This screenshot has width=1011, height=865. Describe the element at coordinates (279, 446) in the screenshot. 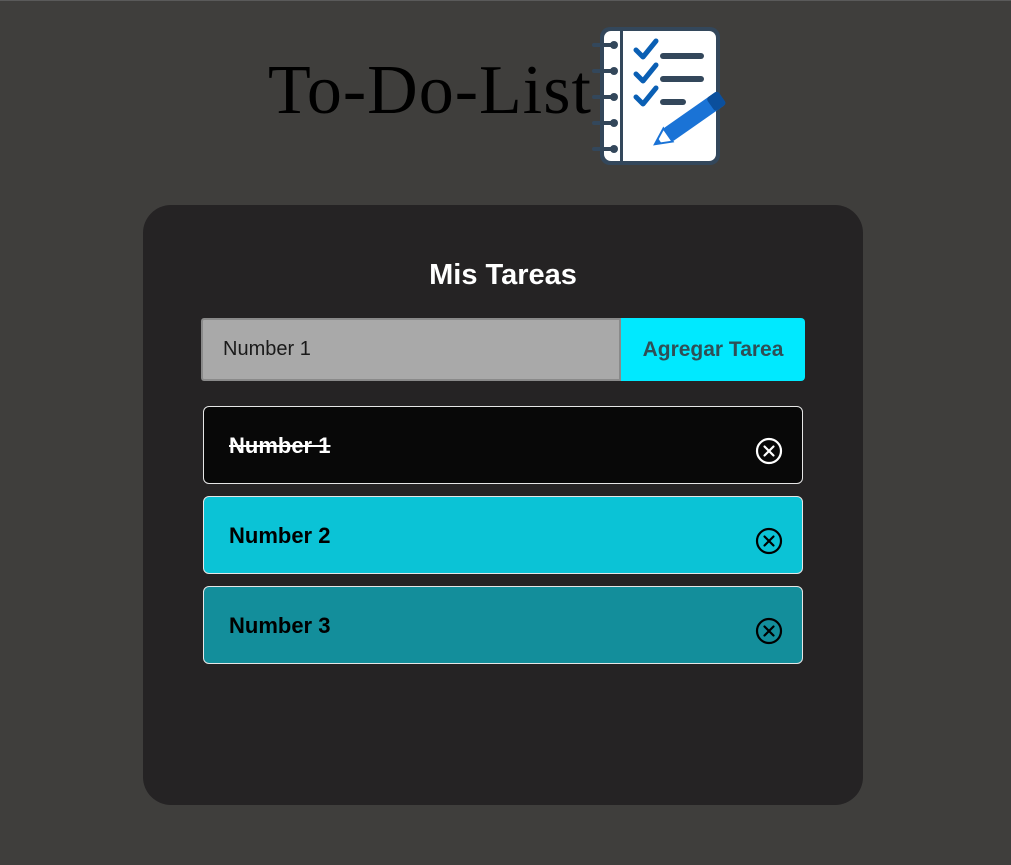

I see `task-label: Number 1` at that location.